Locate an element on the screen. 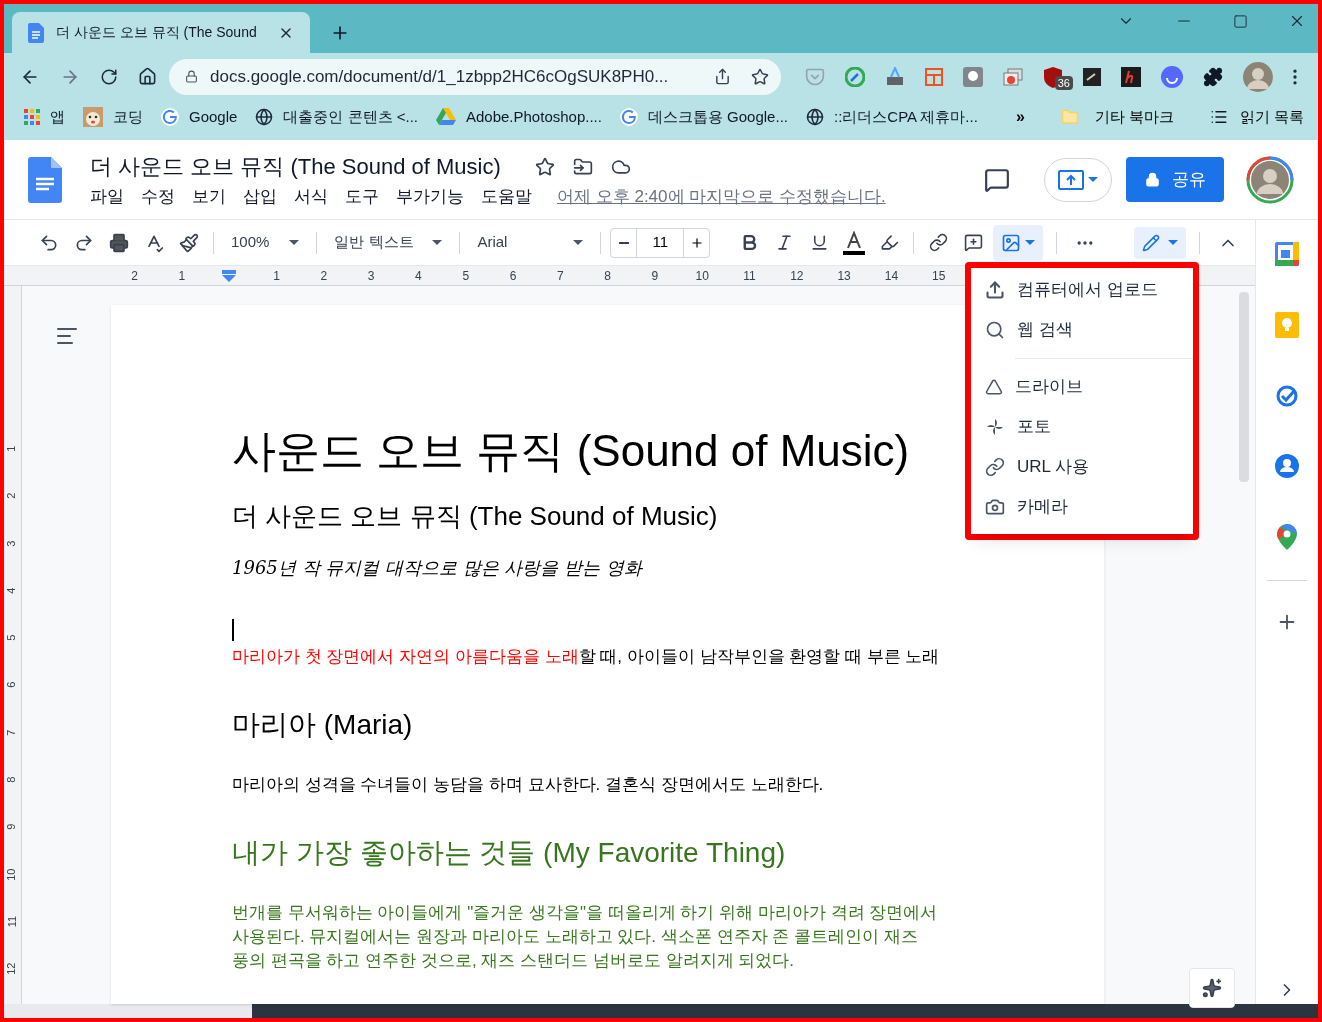  insert-image-button is located at coordinates (1018, 242).